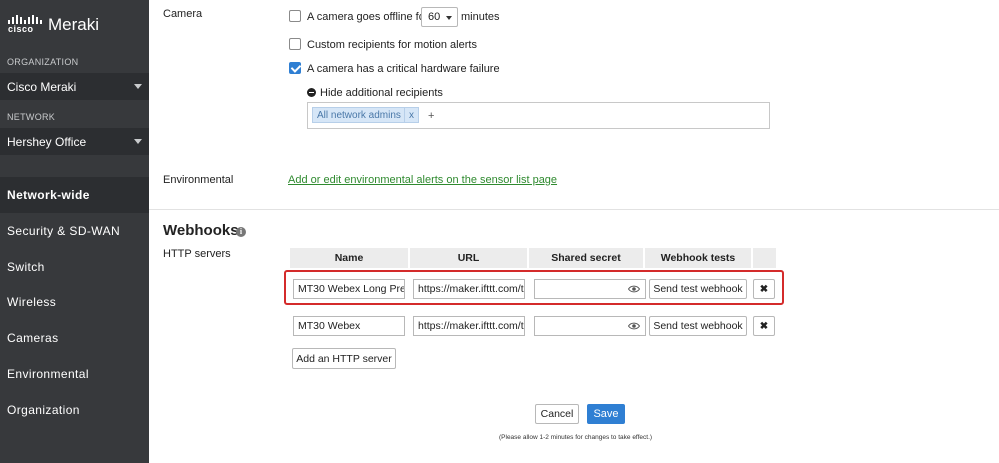 This screenshot has height=463, width=999. What do you see at coordinates (25, 19) in the screenshot?
I see `cisco-bars-icon` at bounding box center [25, 19].